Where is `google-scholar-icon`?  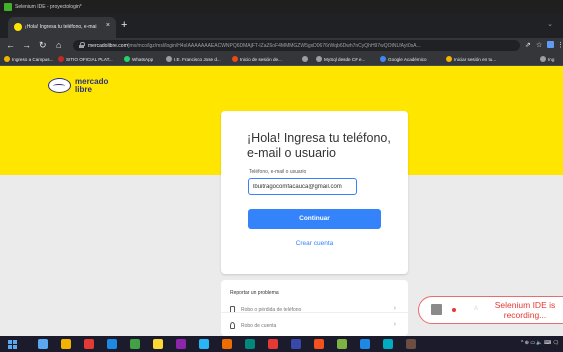 google-scholar-icon is located at coordinates (383, 59).